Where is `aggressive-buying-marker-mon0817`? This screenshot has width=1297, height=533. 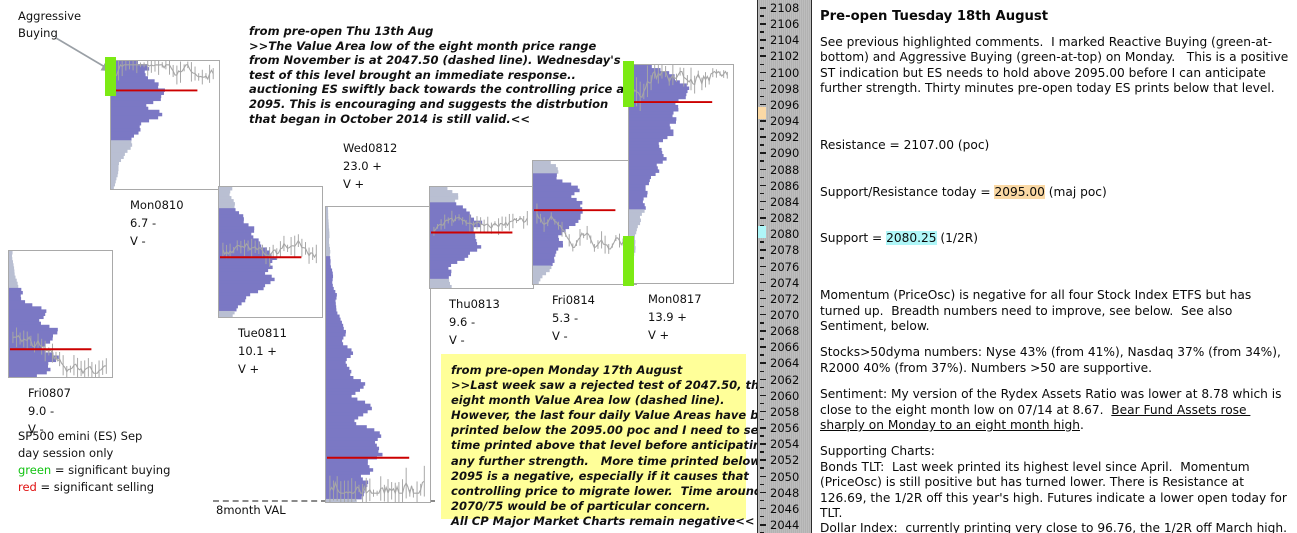 aggressive-buying-marker-mon0817 is located at coordinates (628, 84).